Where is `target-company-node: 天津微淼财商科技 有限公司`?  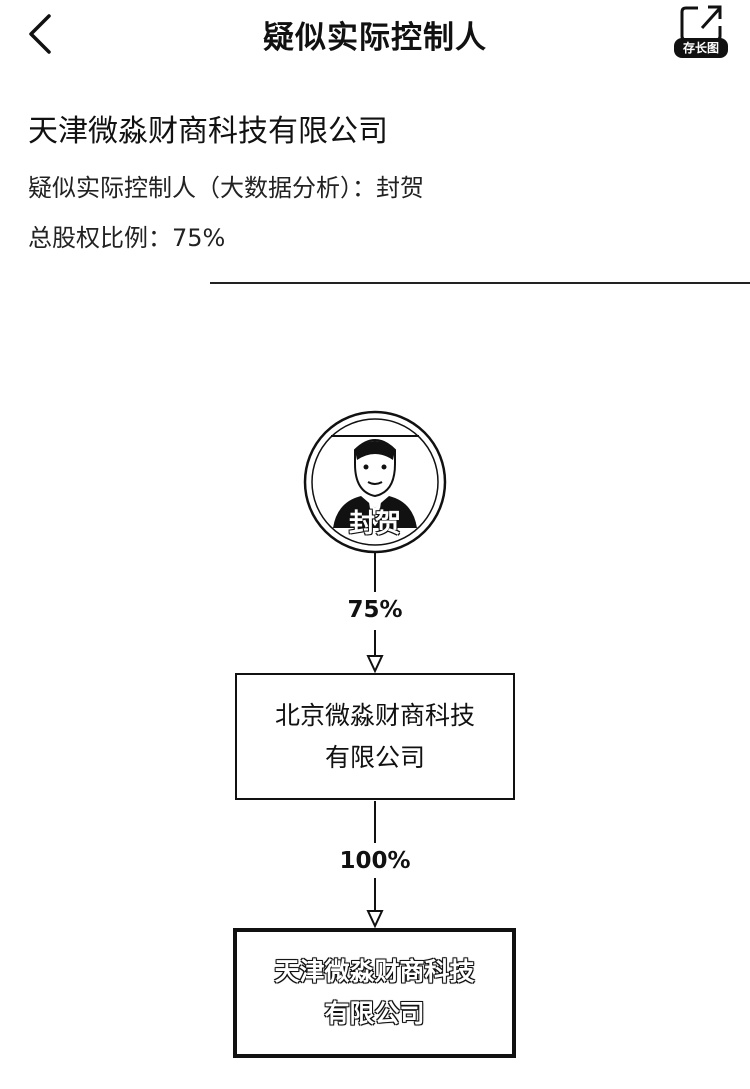 target-company-node: 天津微淼财商科技 有限公司 is located at coordinates (374, 993).